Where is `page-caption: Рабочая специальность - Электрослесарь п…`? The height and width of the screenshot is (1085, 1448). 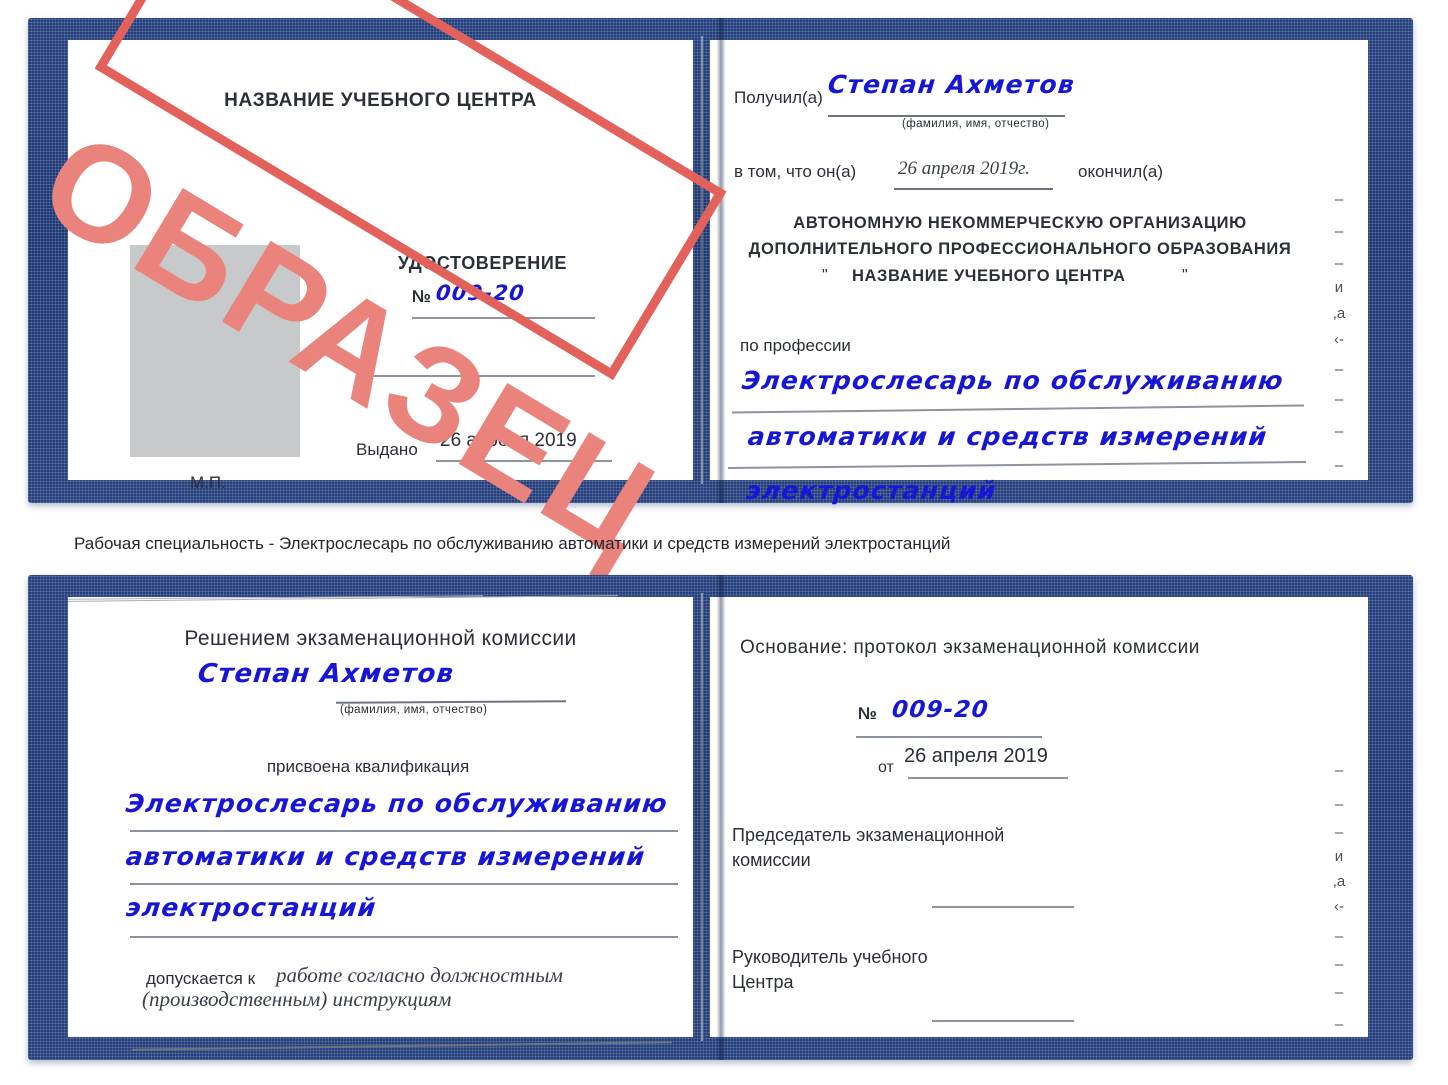
page-caption: Рабочая специальность - Электрослесарь п… is located at coordinates (512, 543).